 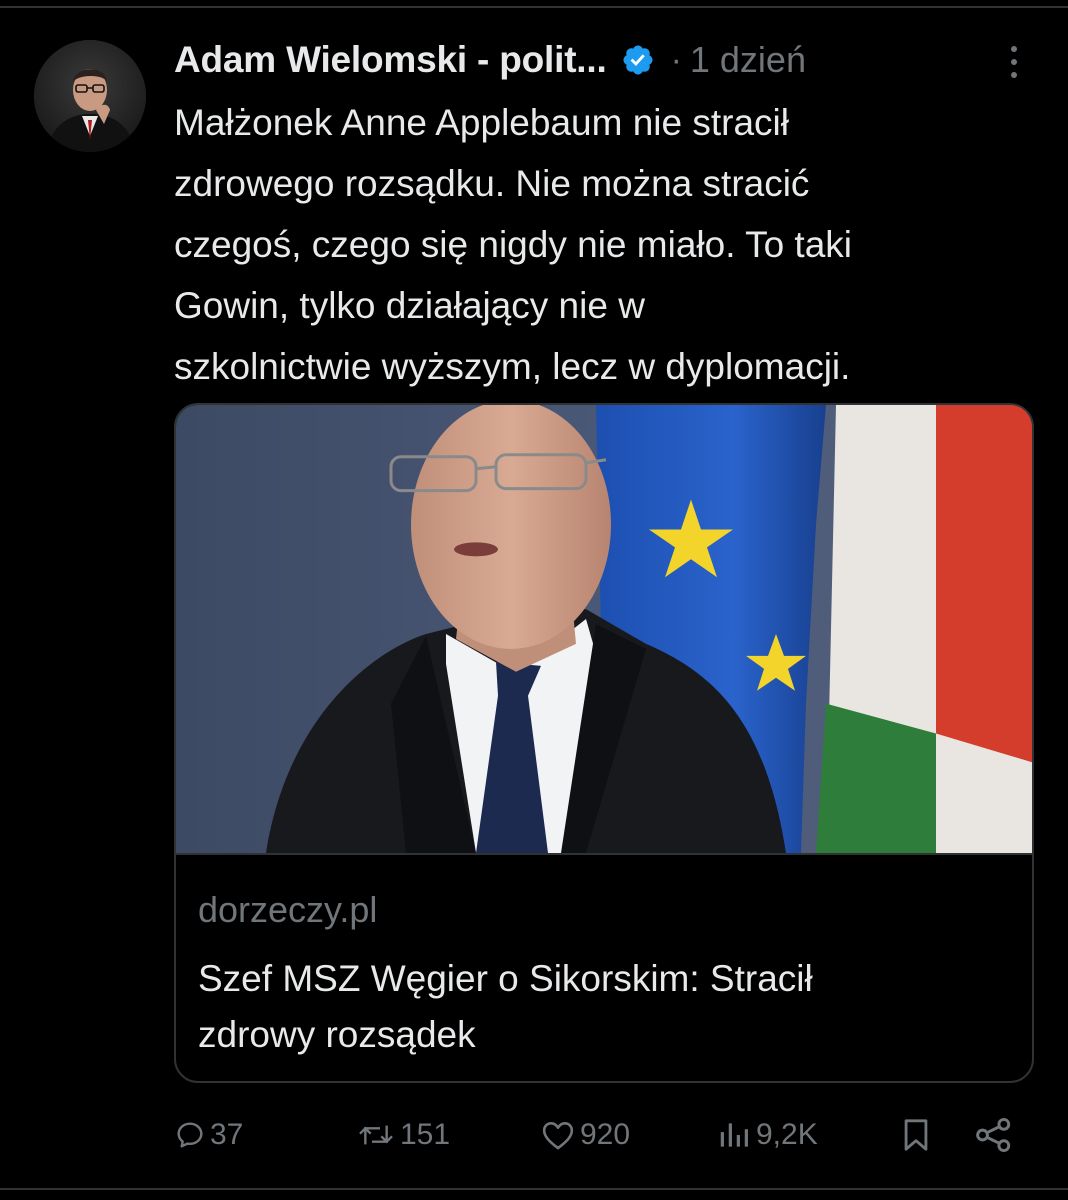 I want to click on bookmark-icon, so click(x=916, y=1135).